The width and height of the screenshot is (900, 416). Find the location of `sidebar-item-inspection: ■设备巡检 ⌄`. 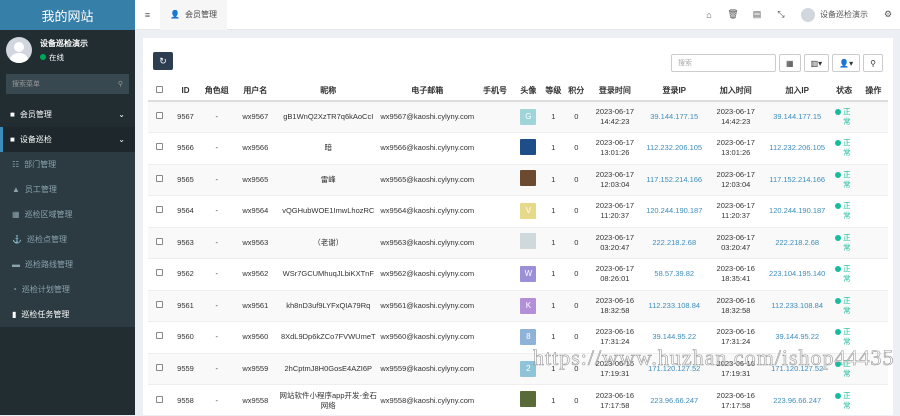

sidebar-item-inspection: ■设备巡检 ⌄ is located at coordinates (67, 139).